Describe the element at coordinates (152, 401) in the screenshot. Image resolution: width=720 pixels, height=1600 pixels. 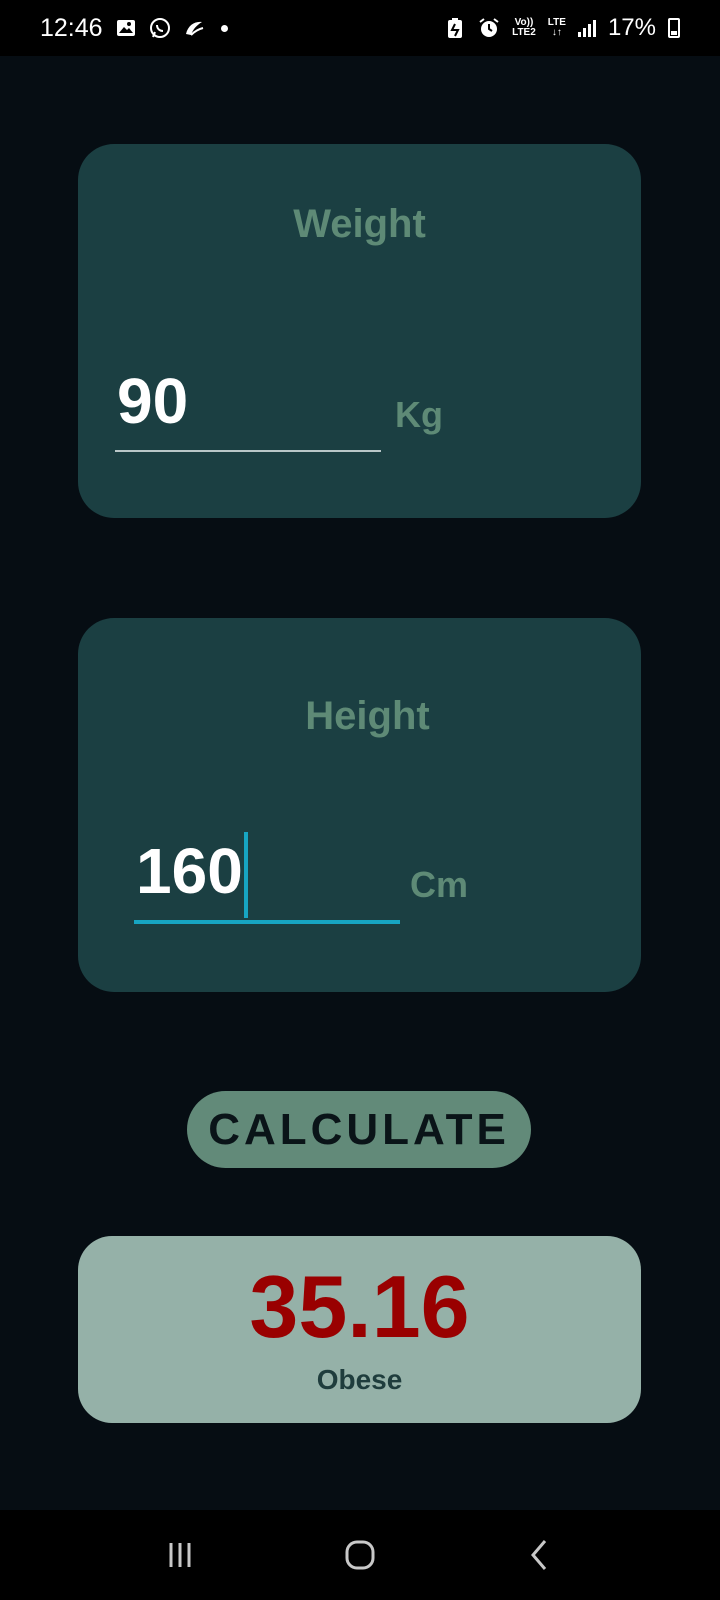
I see `weight-input-value: 90` at that location.